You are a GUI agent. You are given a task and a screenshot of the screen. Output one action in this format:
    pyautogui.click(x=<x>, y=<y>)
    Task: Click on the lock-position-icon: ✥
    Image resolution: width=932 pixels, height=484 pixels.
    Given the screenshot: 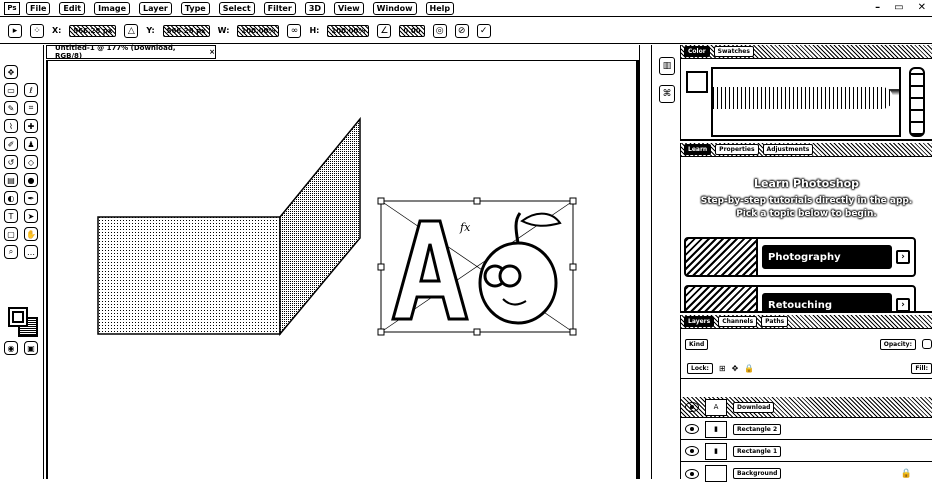 What is the action you would take?
    pyautogui.click(x=735, y=368)
    